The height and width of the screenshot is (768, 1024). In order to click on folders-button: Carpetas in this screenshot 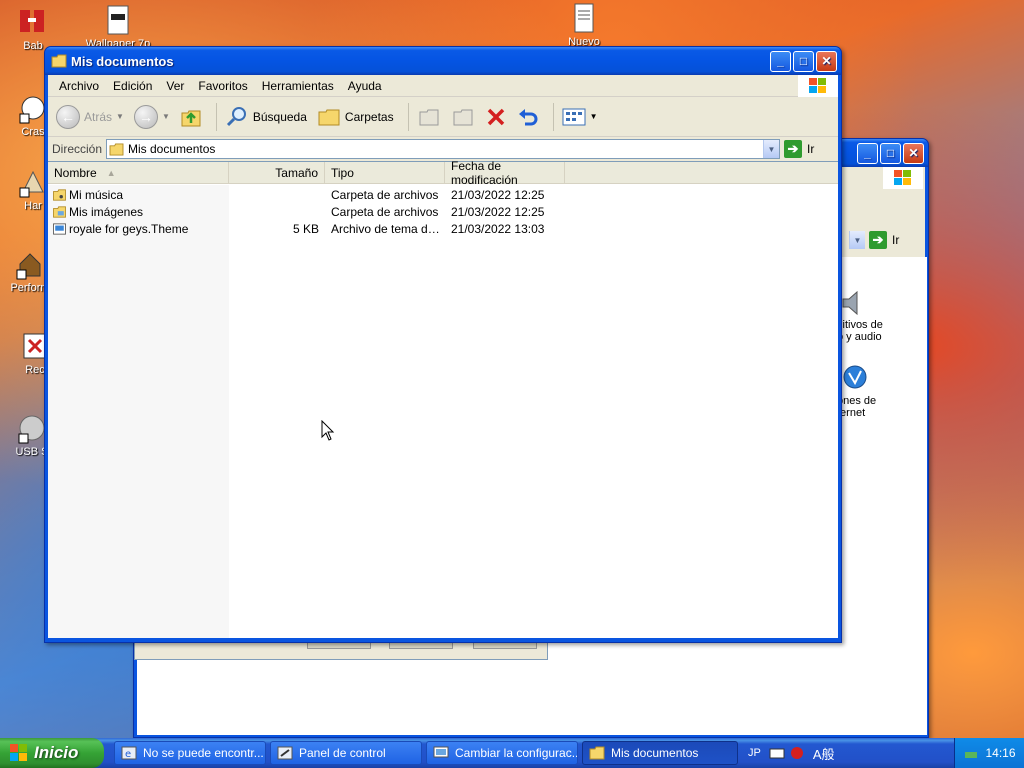, I will do `click(355, 117)`.